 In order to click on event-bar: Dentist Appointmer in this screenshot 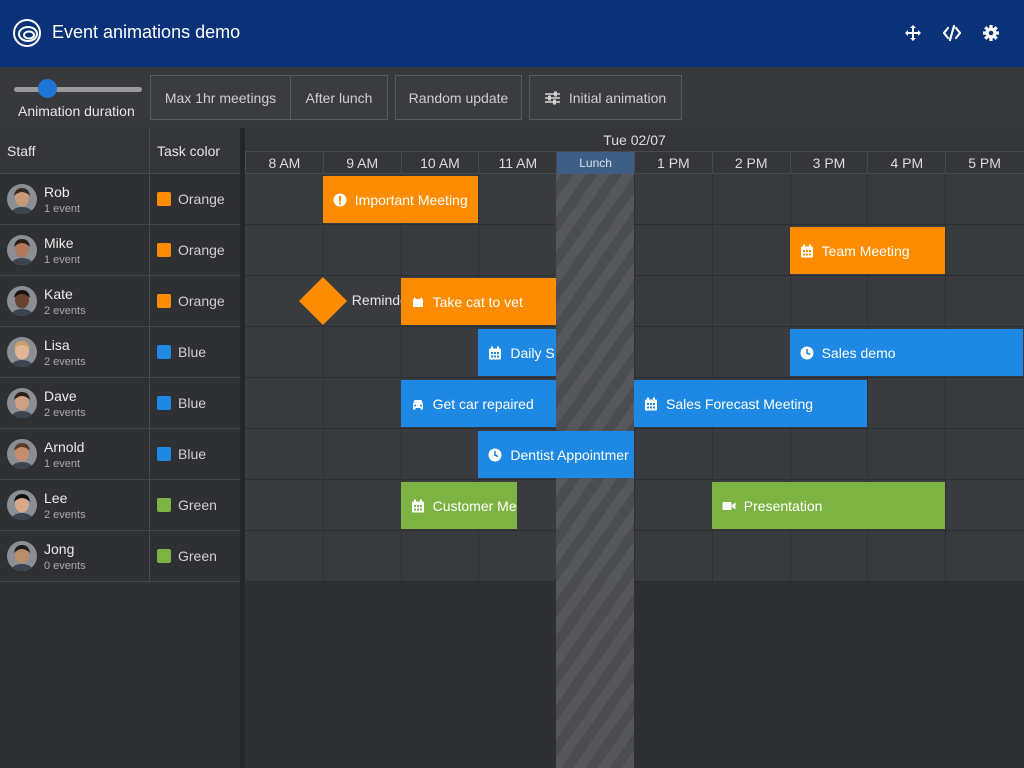, I will do `click(556, 454)`.